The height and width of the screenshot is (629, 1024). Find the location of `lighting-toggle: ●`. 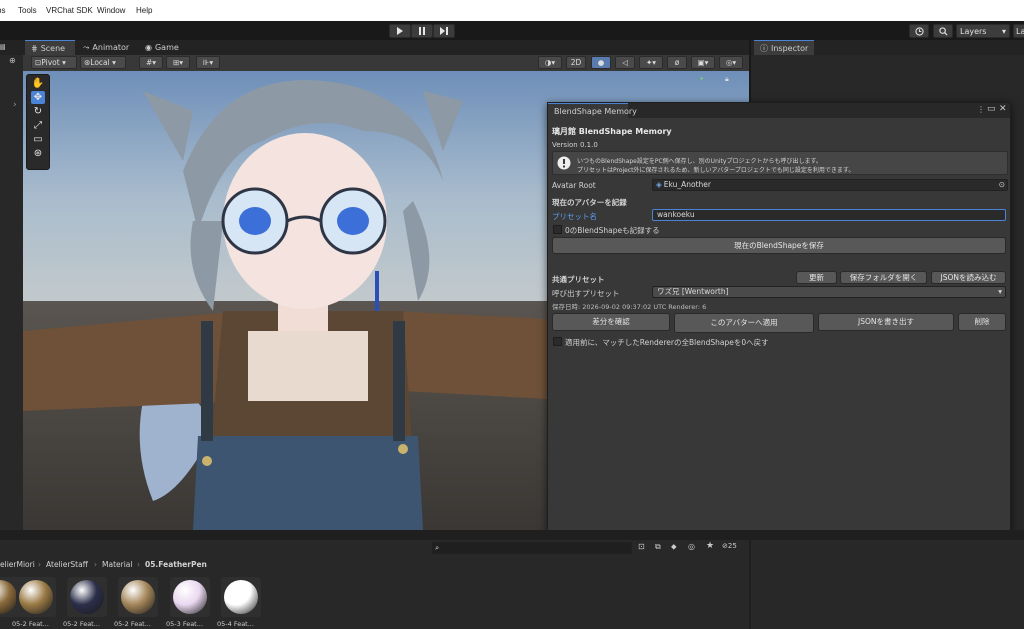

lighting-toggle: ● is located at coordinates (601, 62).